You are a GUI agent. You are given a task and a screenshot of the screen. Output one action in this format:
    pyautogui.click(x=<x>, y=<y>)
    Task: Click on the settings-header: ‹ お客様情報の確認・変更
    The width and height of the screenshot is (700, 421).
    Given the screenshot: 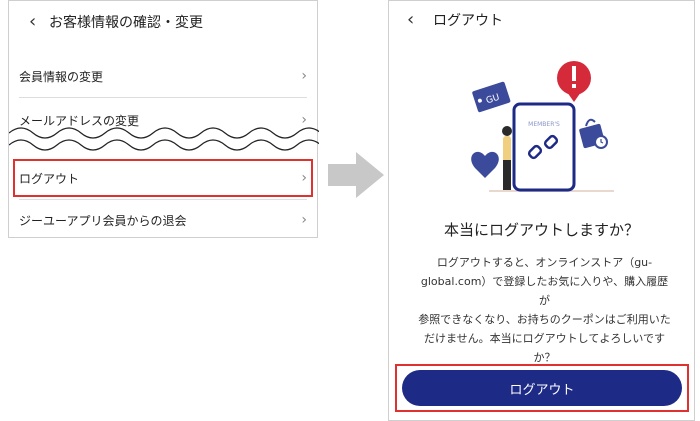 What is the action you would take?
    pyautogui.click(x=116, y=21)
    